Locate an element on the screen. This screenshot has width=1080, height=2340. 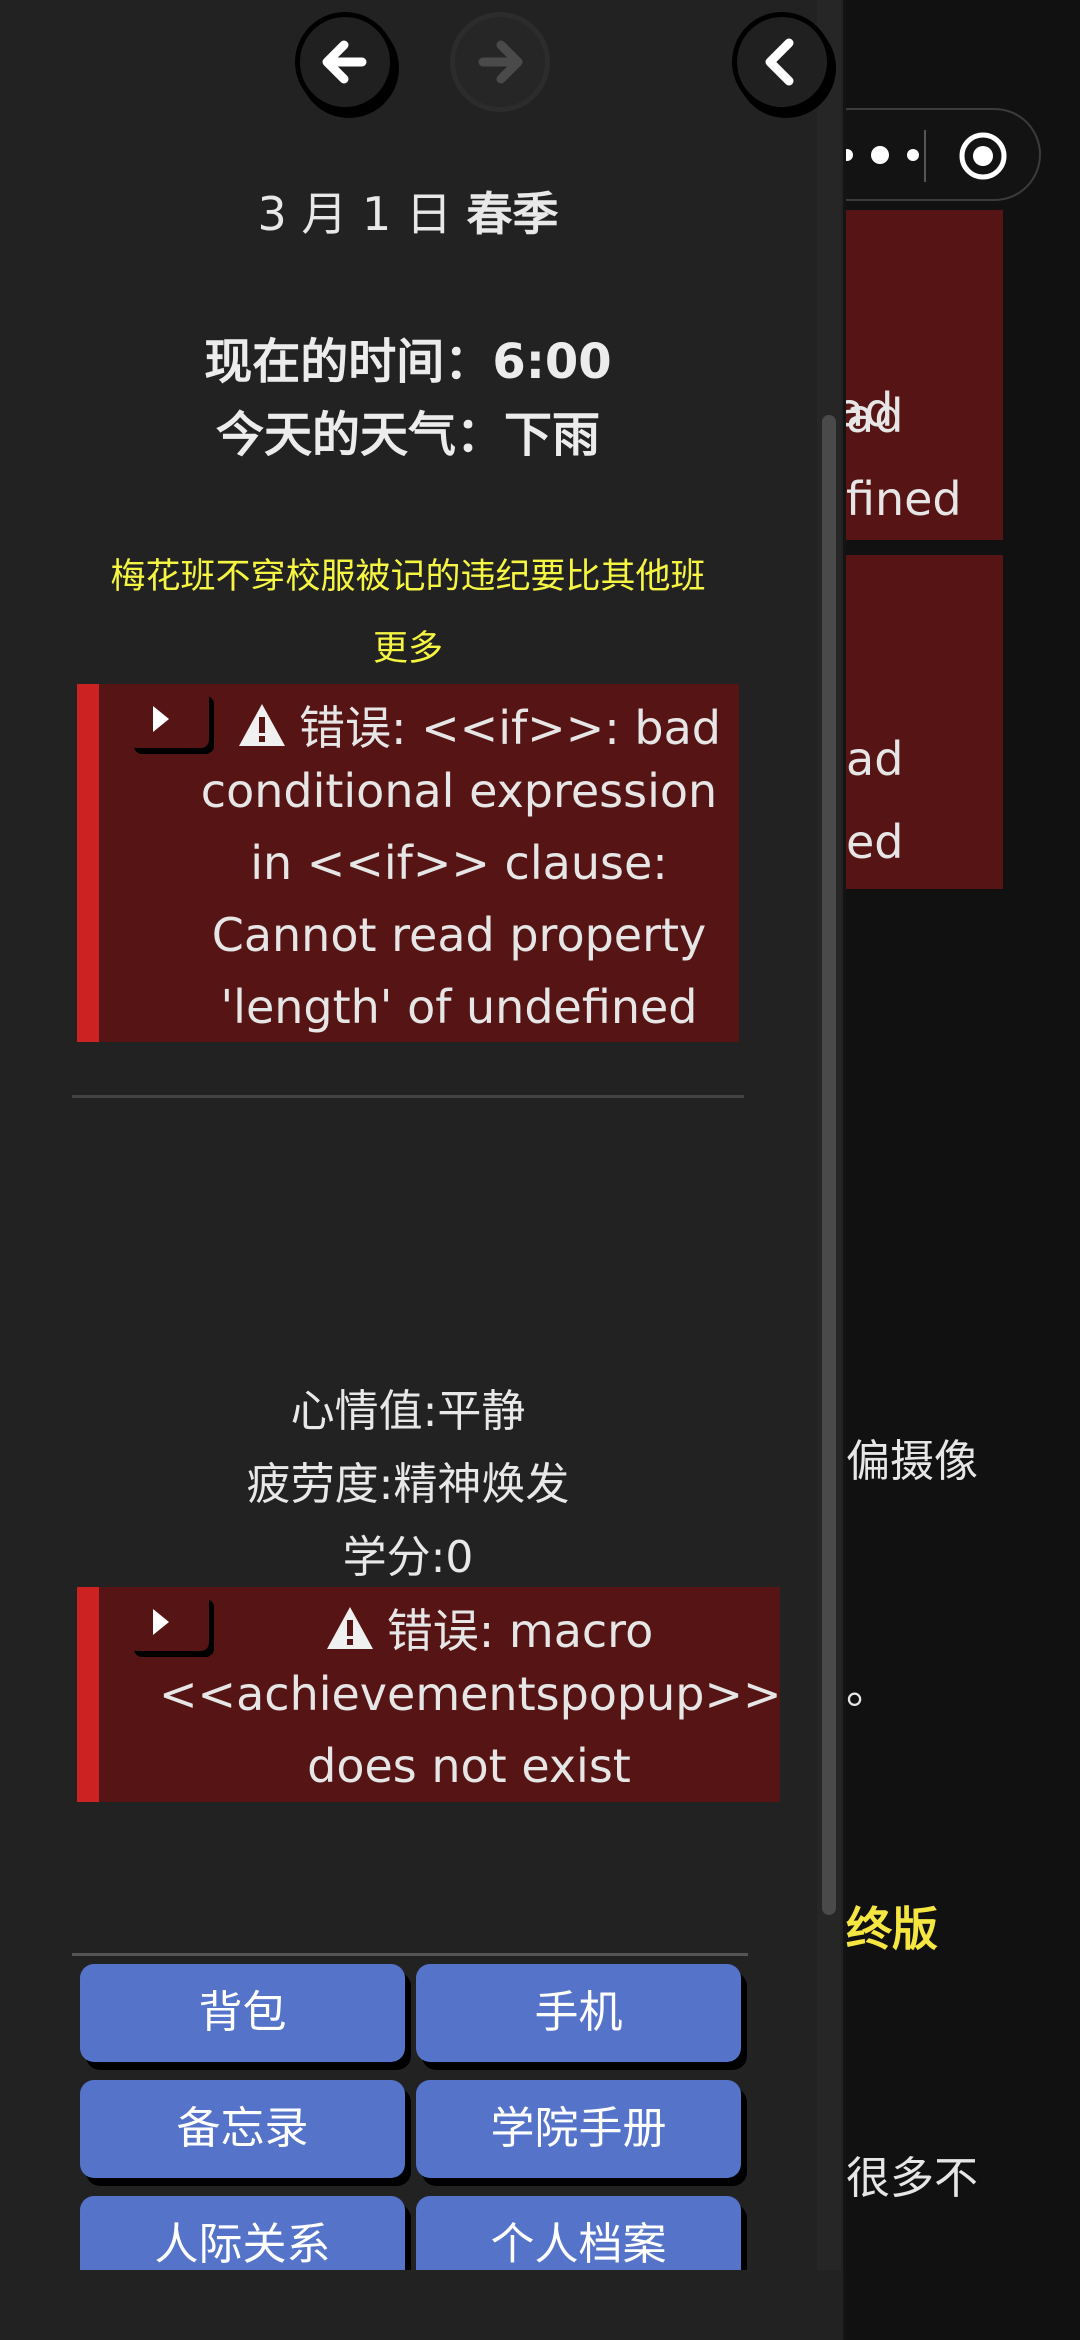
bg-error-fragment-2b: ed is located at coordinates (875, 842).